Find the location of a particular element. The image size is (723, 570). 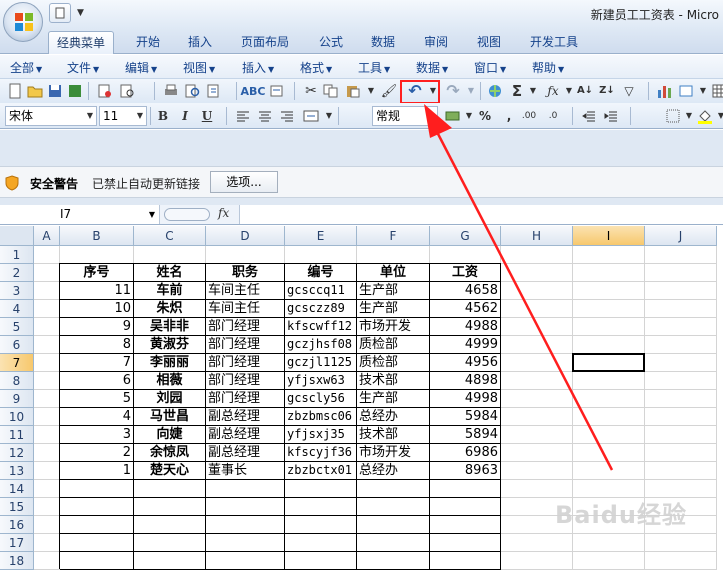

cell-C1 is located at coordinates (170, 255).